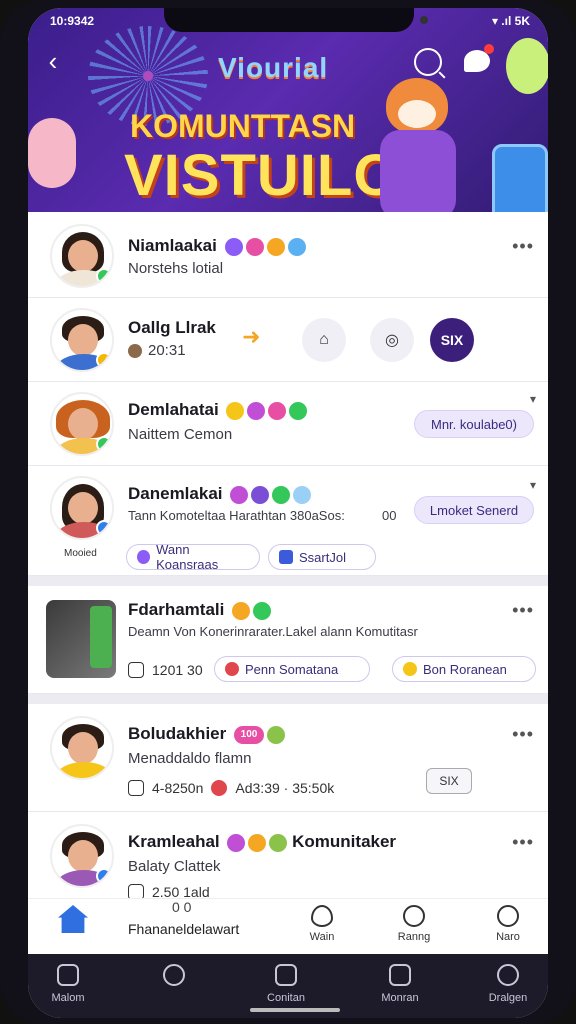 The width and height of the screenshot is (576, 1024). What do you see at coordinates (243, 126) in the screenshot?
I see `hero-title-line1: KOMUNTTASN` at bounding box center [243, 126].